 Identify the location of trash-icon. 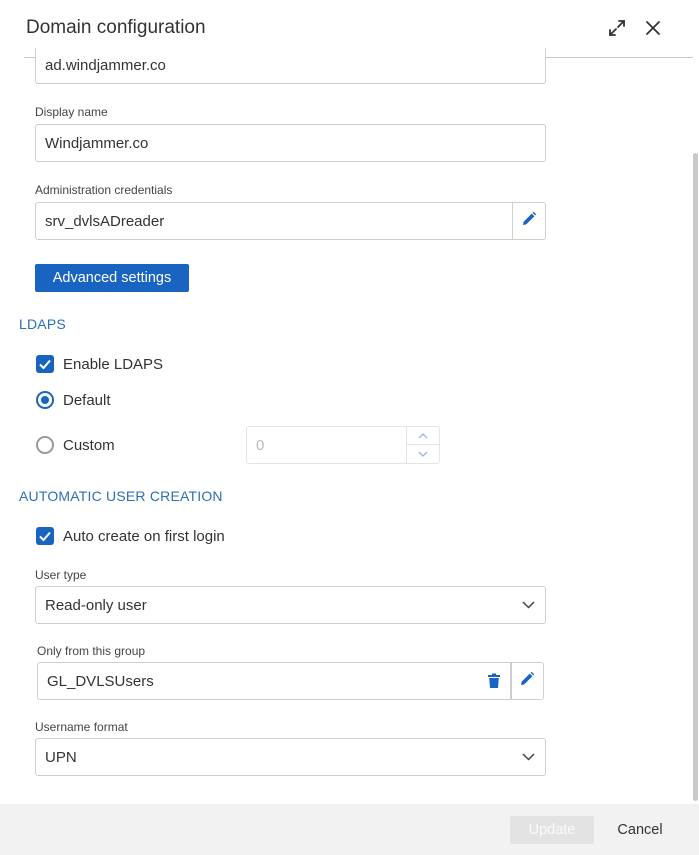
(494, 683).